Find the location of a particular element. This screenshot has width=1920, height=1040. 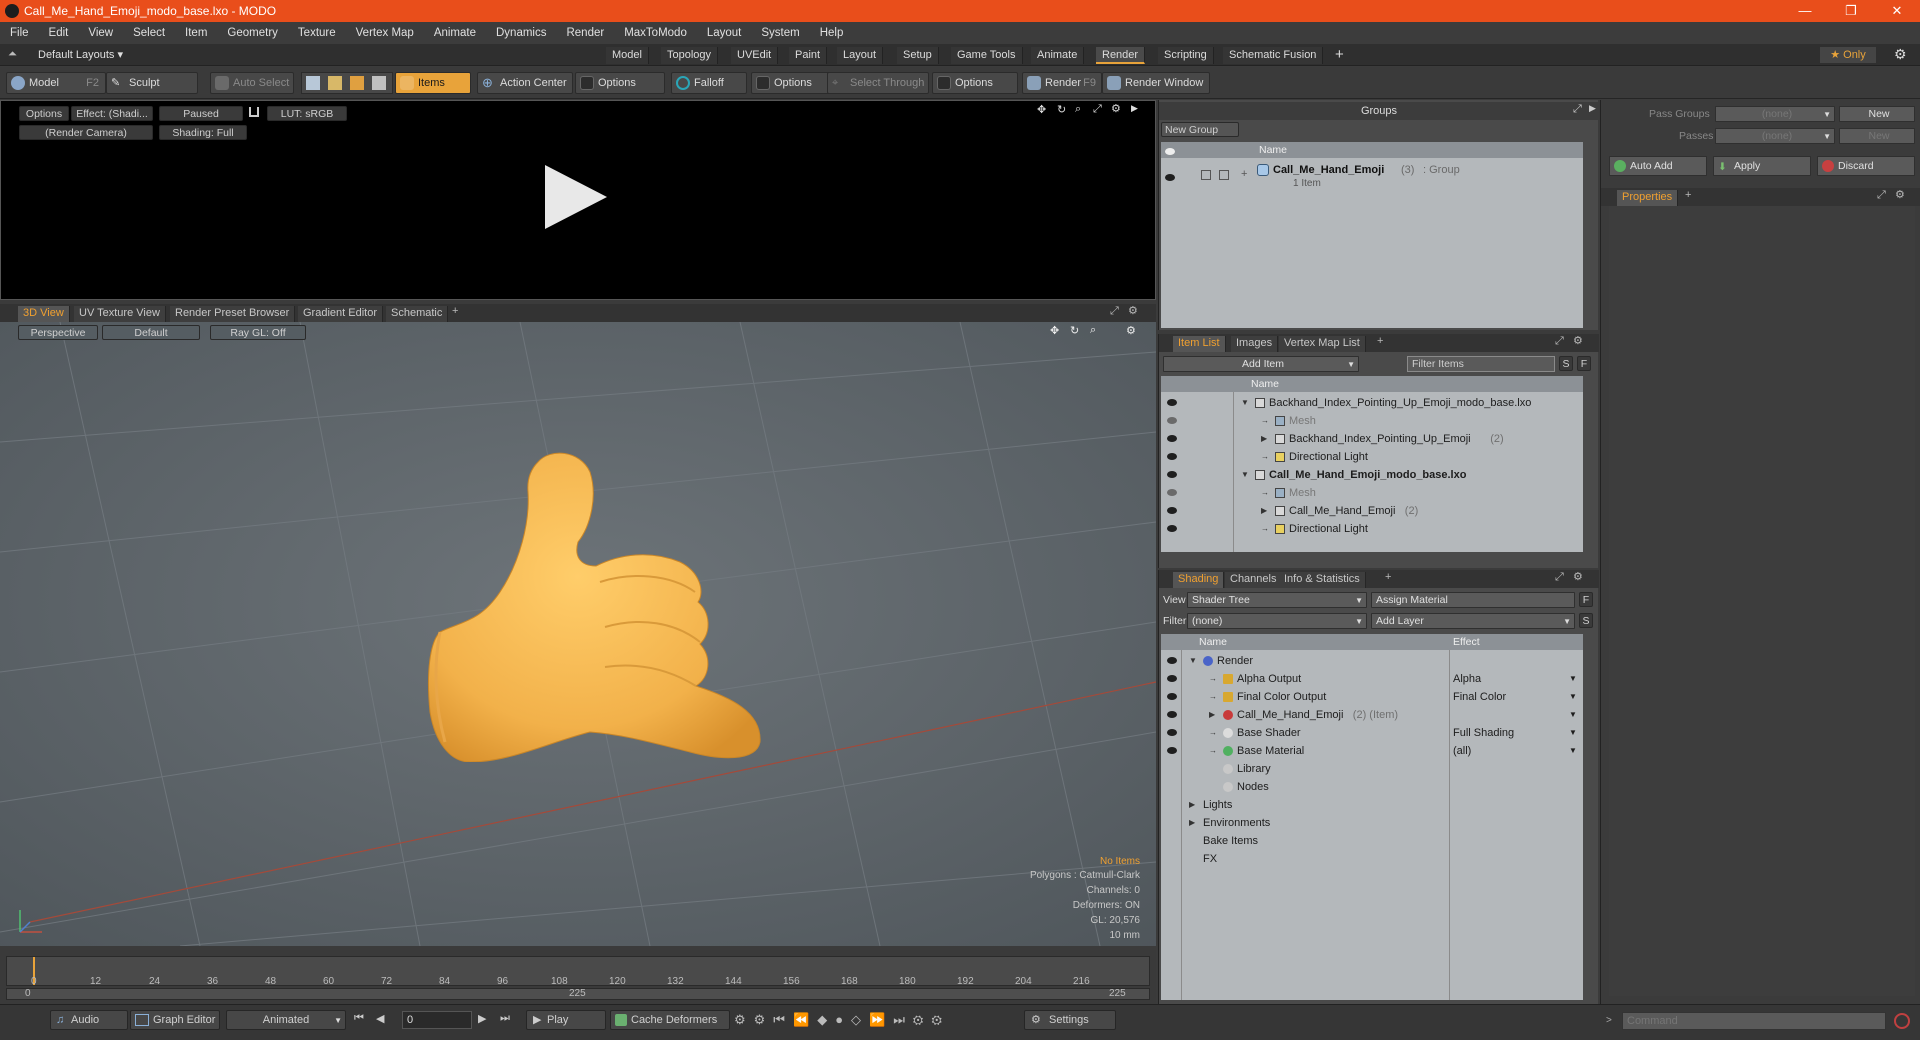

item-label: Mesh is located at coordinates (1302, 421).